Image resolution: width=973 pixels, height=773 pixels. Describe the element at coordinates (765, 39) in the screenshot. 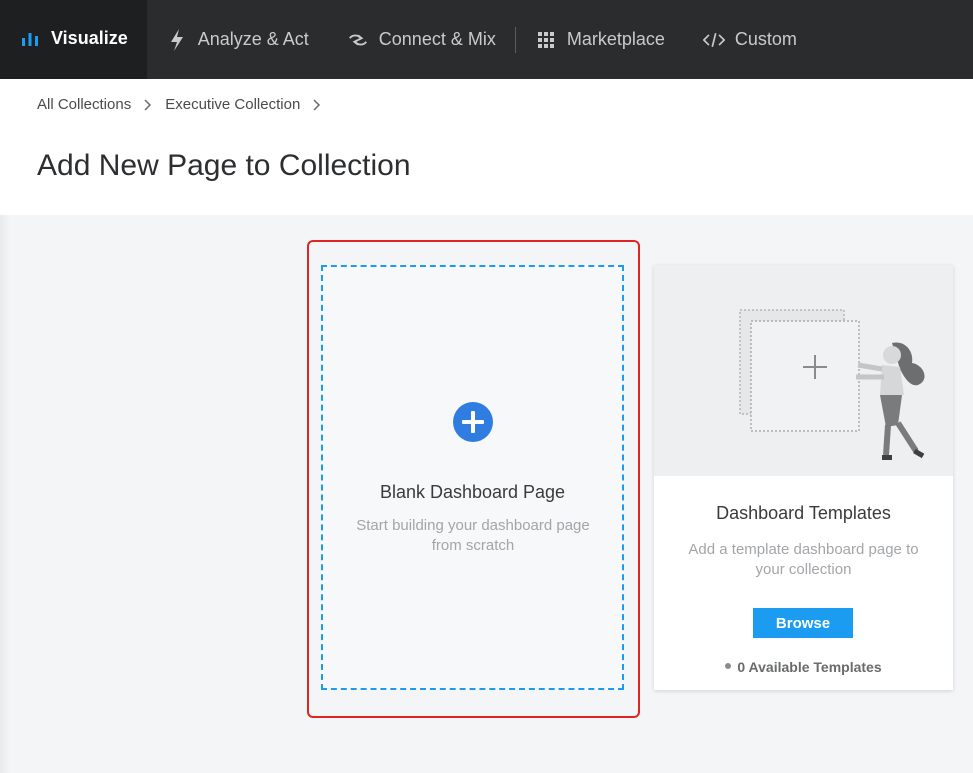

I see `nav-item-label: Custom` at that location.